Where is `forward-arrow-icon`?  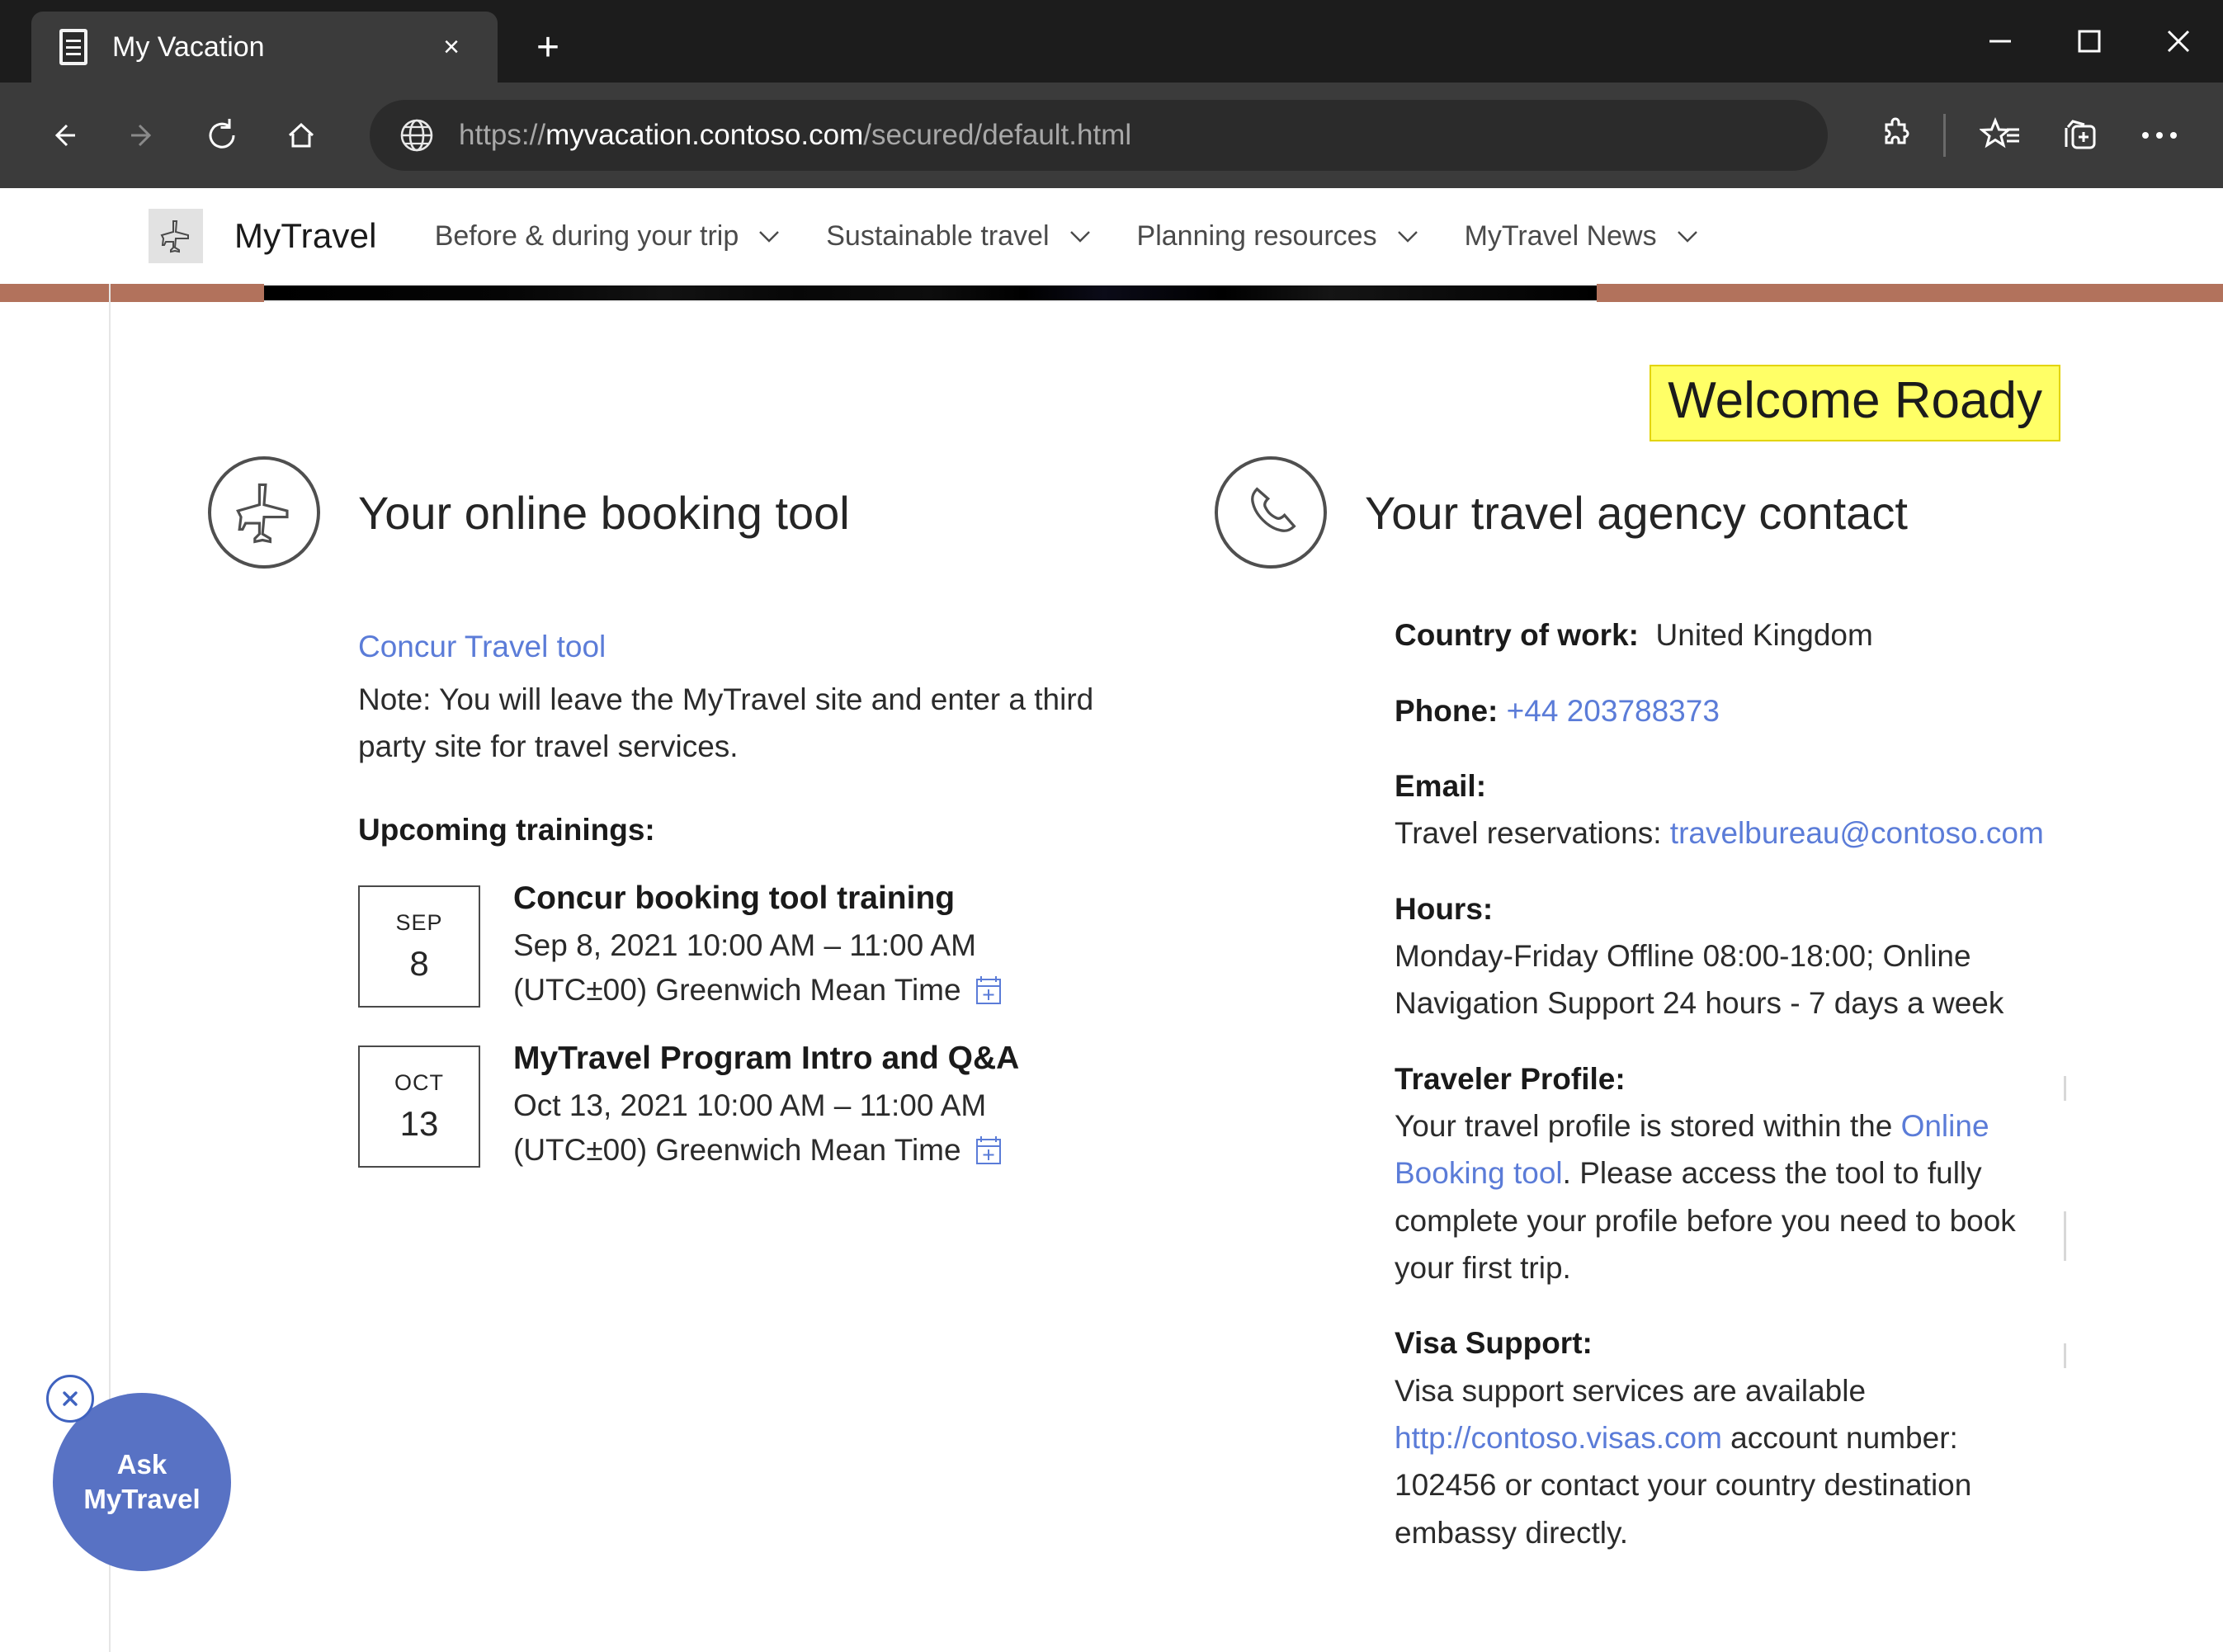 forward-arrow-icon is located at coordinates (142, 135).